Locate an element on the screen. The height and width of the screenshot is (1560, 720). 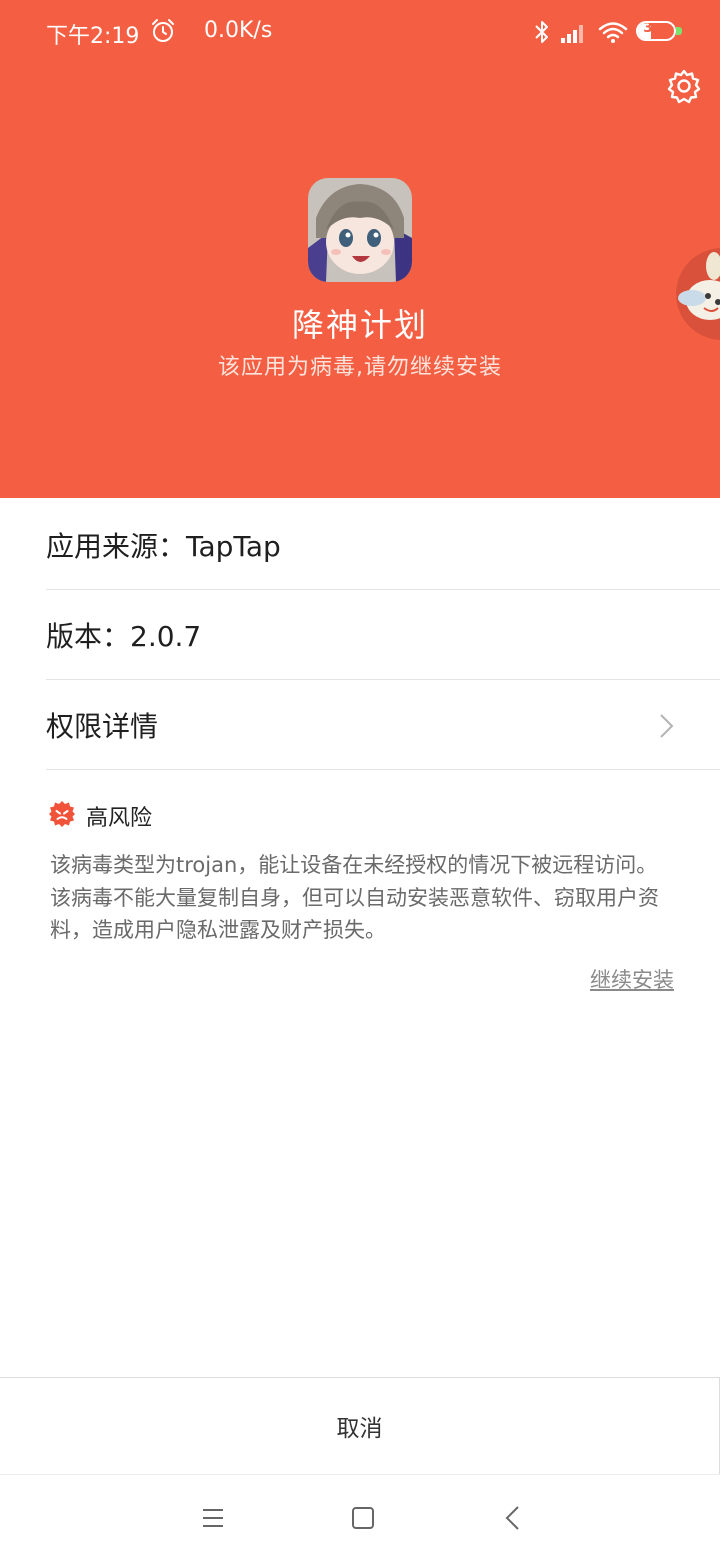
app-icon is located at coordinates (360, 230).